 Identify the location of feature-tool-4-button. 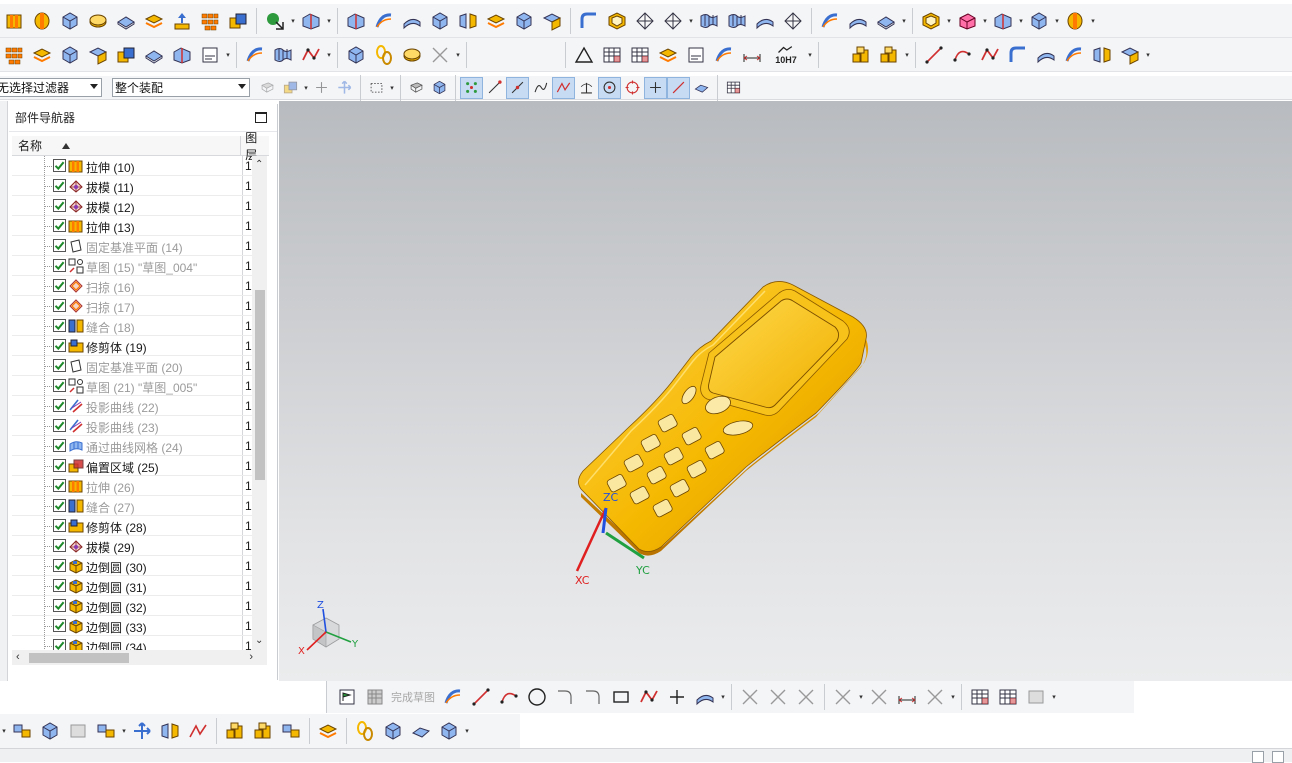
(1039, 21).